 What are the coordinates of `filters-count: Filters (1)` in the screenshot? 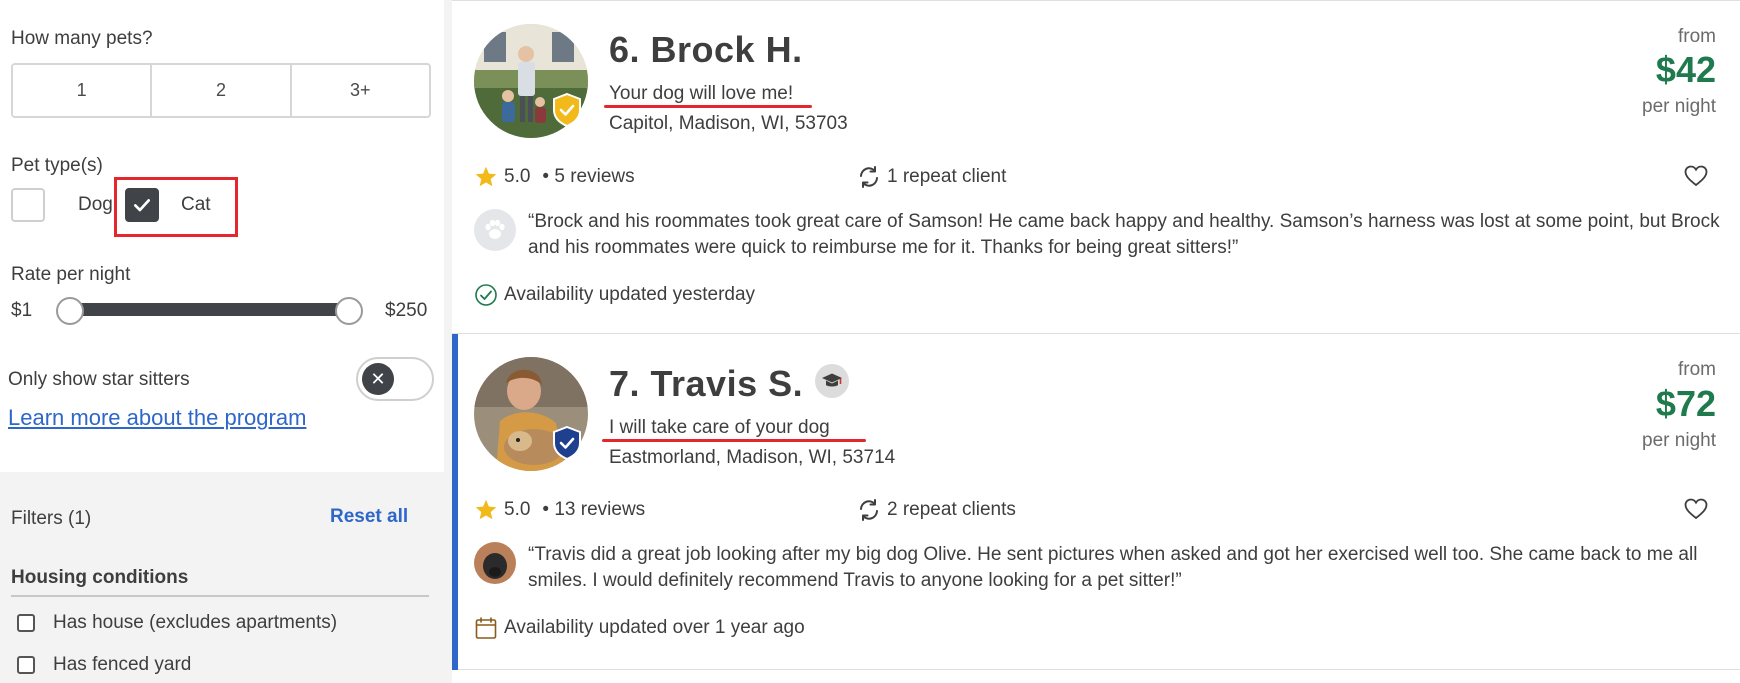 It's located at (51, 518).